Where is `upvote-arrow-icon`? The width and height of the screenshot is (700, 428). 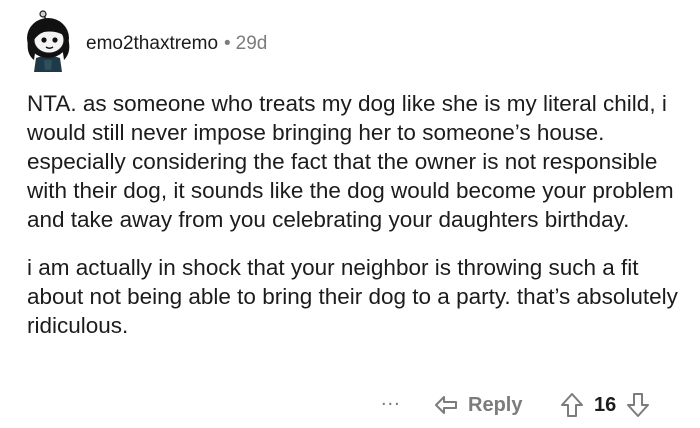 upvote-arrow-icon is located at coordinates (572, 405).